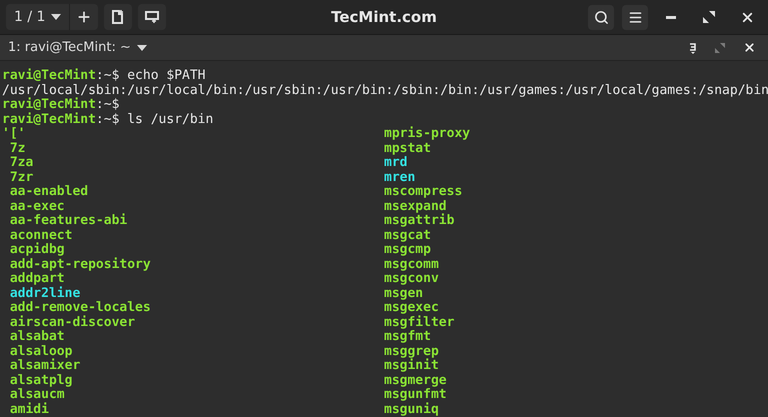 The height and width of the screenshot is (417, 768). Describe the element at coordinates (36, 337) in the screenshot. I see `file-name: alsabat` at that location.